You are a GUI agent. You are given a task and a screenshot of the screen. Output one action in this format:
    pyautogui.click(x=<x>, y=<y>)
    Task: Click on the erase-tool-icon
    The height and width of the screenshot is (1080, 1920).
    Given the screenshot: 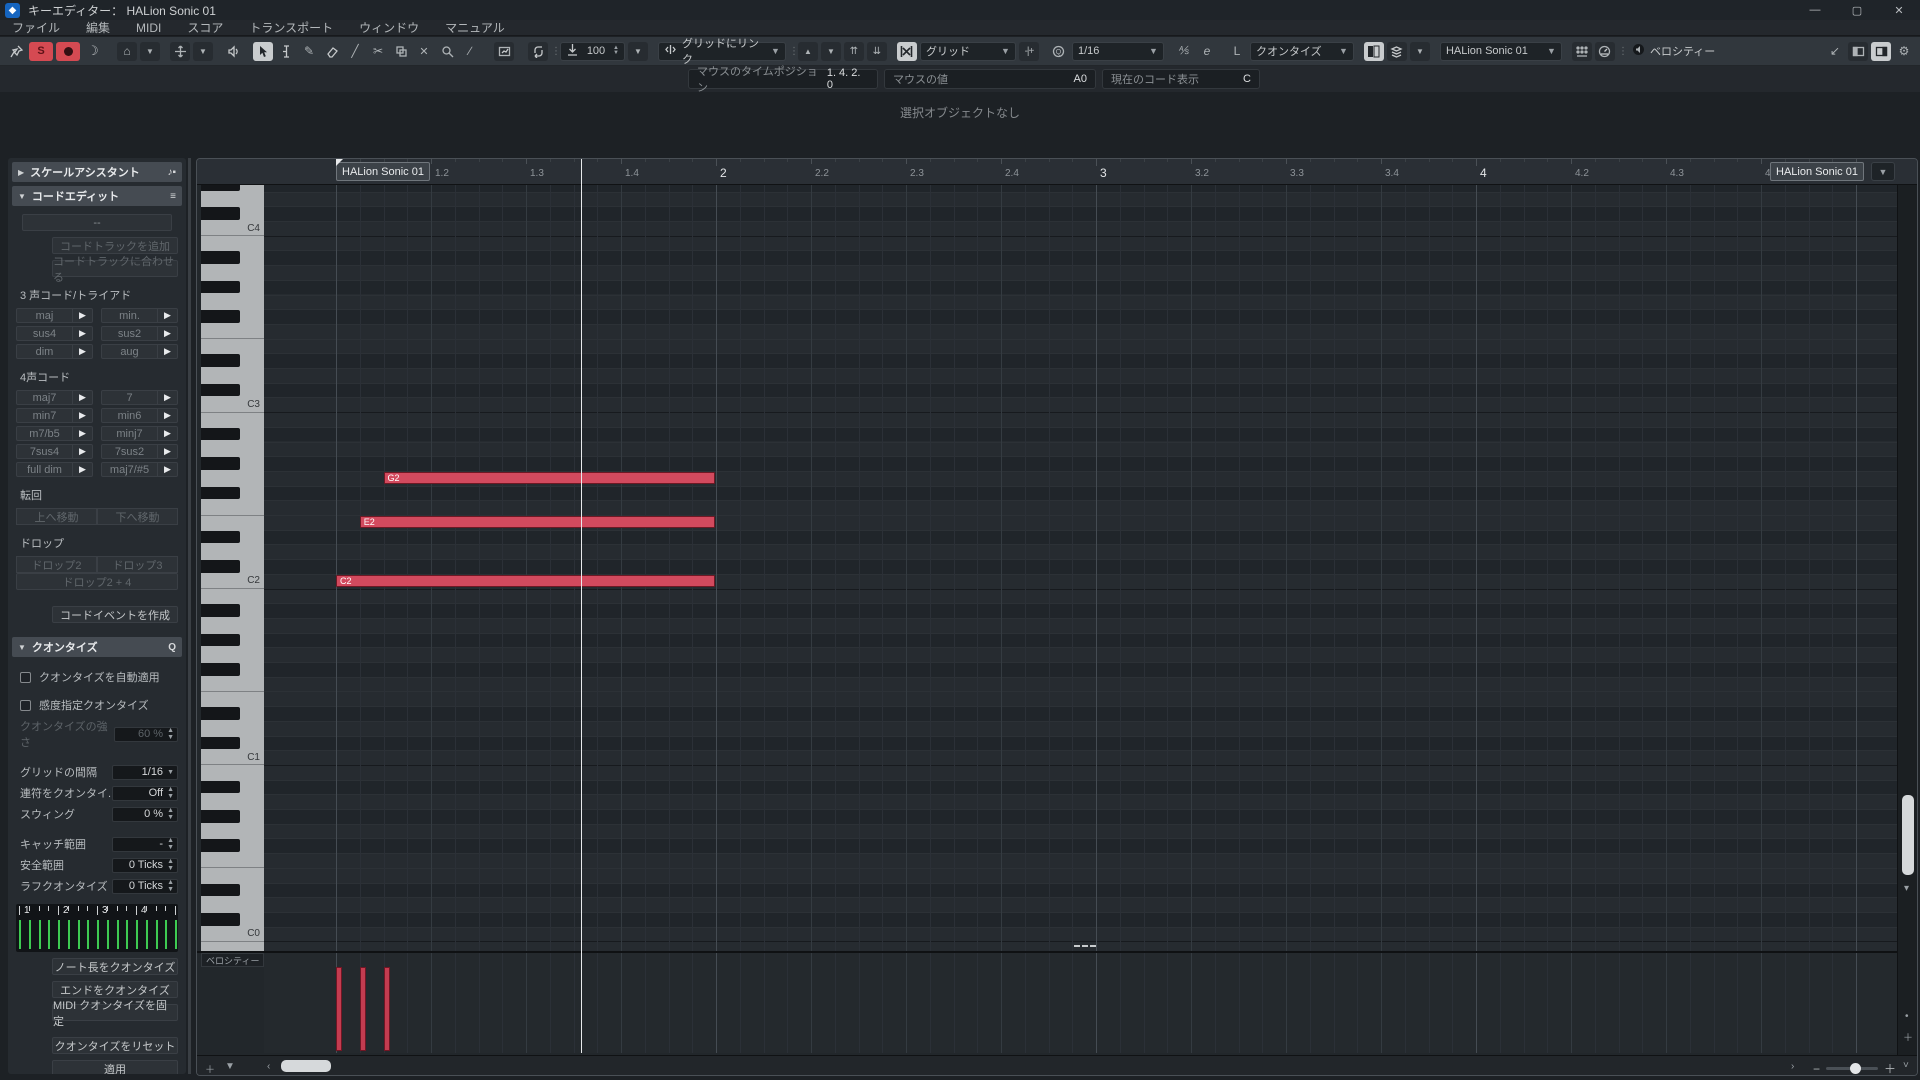 What is the action you would take?
    pyautogui.click(x=332, y=51)
    